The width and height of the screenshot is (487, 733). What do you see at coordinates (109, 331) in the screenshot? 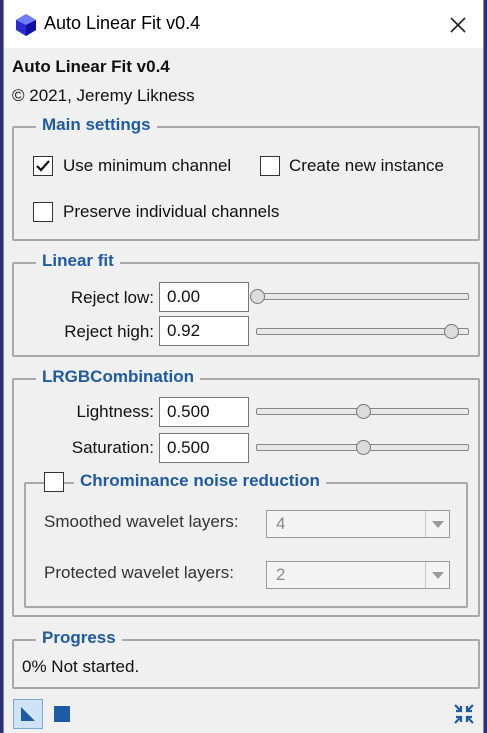
I see `reject-high-label: Reject high:` at bounding box center [109, 331].